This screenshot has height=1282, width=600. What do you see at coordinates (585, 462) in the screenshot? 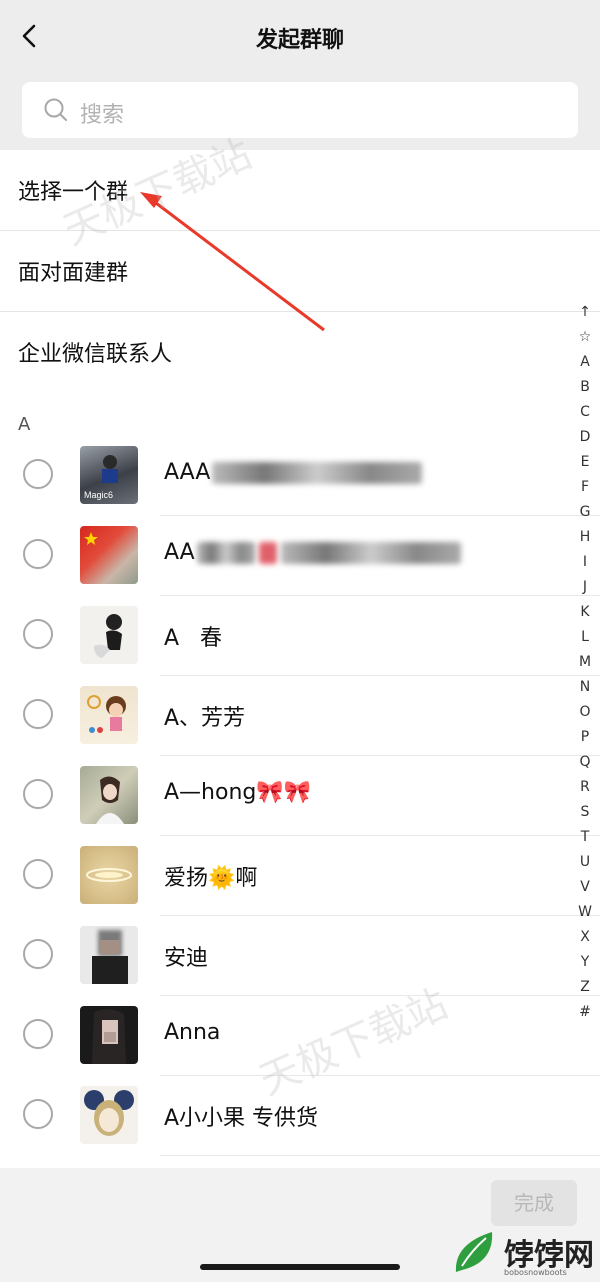
I see `index-letter: E` at bounding box center [585, 462].